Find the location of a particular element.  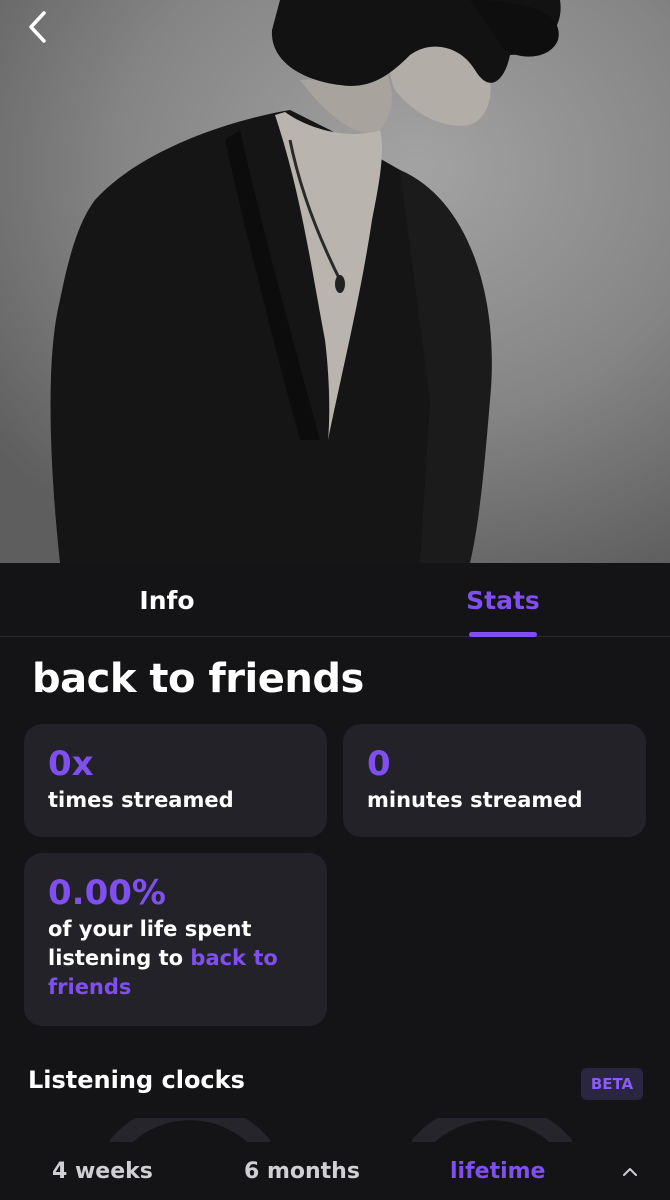

track-title: back to friends is located at coordinates (198, 679).